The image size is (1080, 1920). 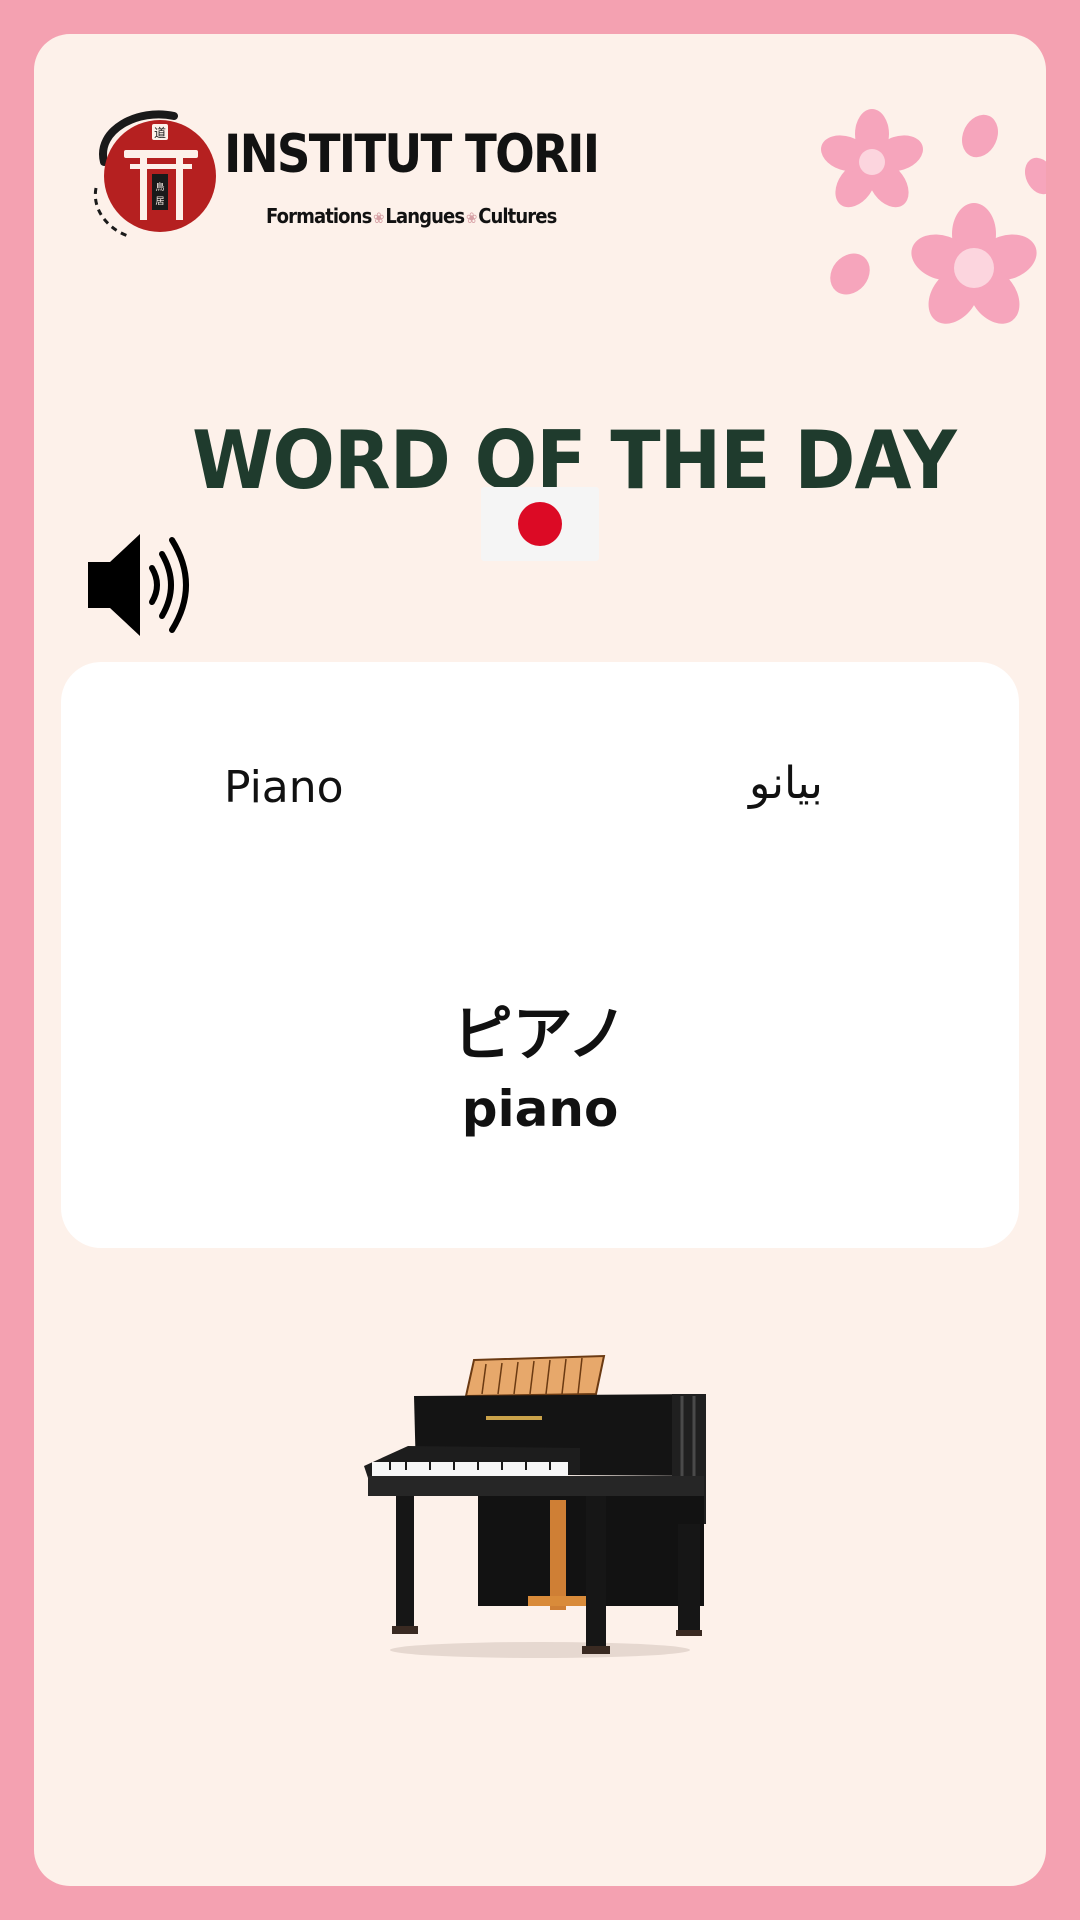 What do you see at coordinates (159, 201) in the screenshot?
I see `svg-text: 居` at bounding box center [159, 201].